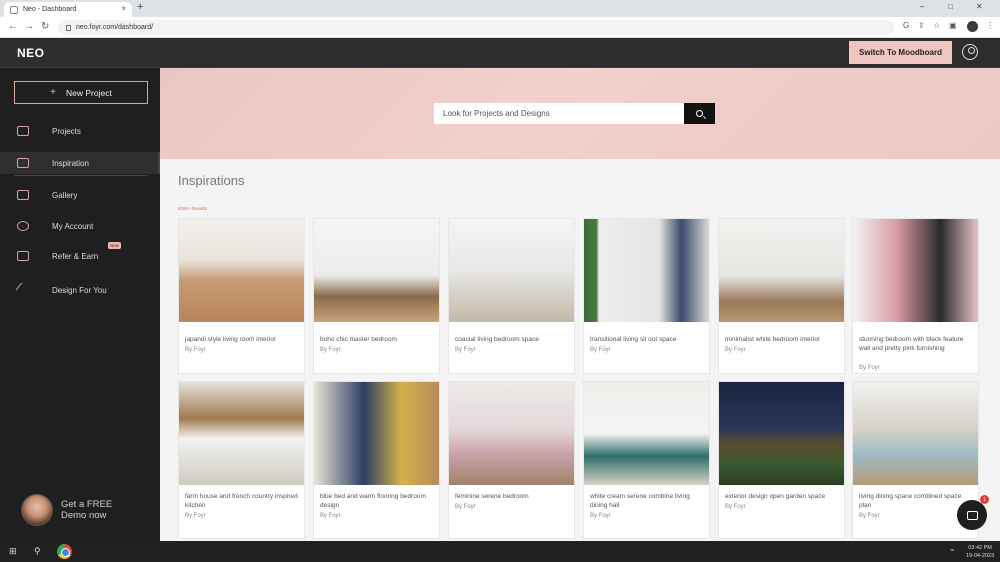 This screenshot has height=562, width=1000. Describe the element at coordinates (14, 9) in the screenshot. I see `favicon-icon` at that location.